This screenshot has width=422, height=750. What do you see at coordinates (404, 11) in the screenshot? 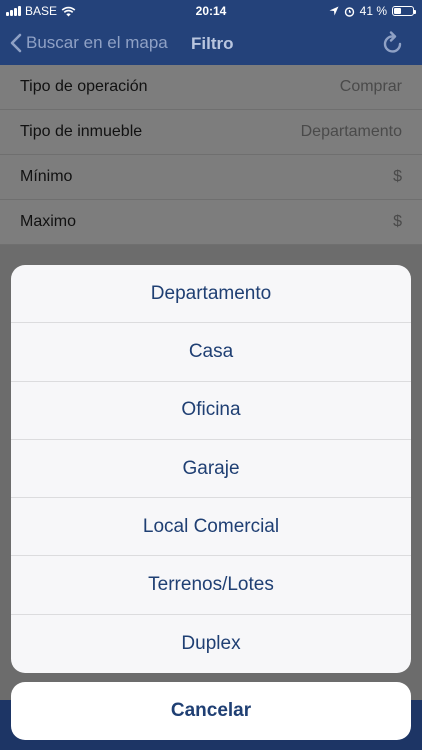
I see `battery-icon` at bounding box center [404, 11].